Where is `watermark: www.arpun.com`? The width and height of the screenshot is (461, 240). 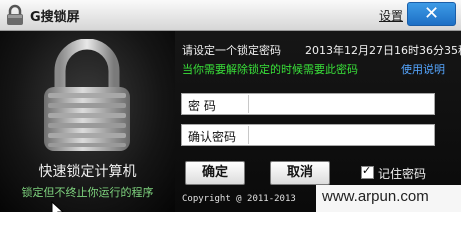
watermark: www.arpun.com is located at coordinates (388, 198).